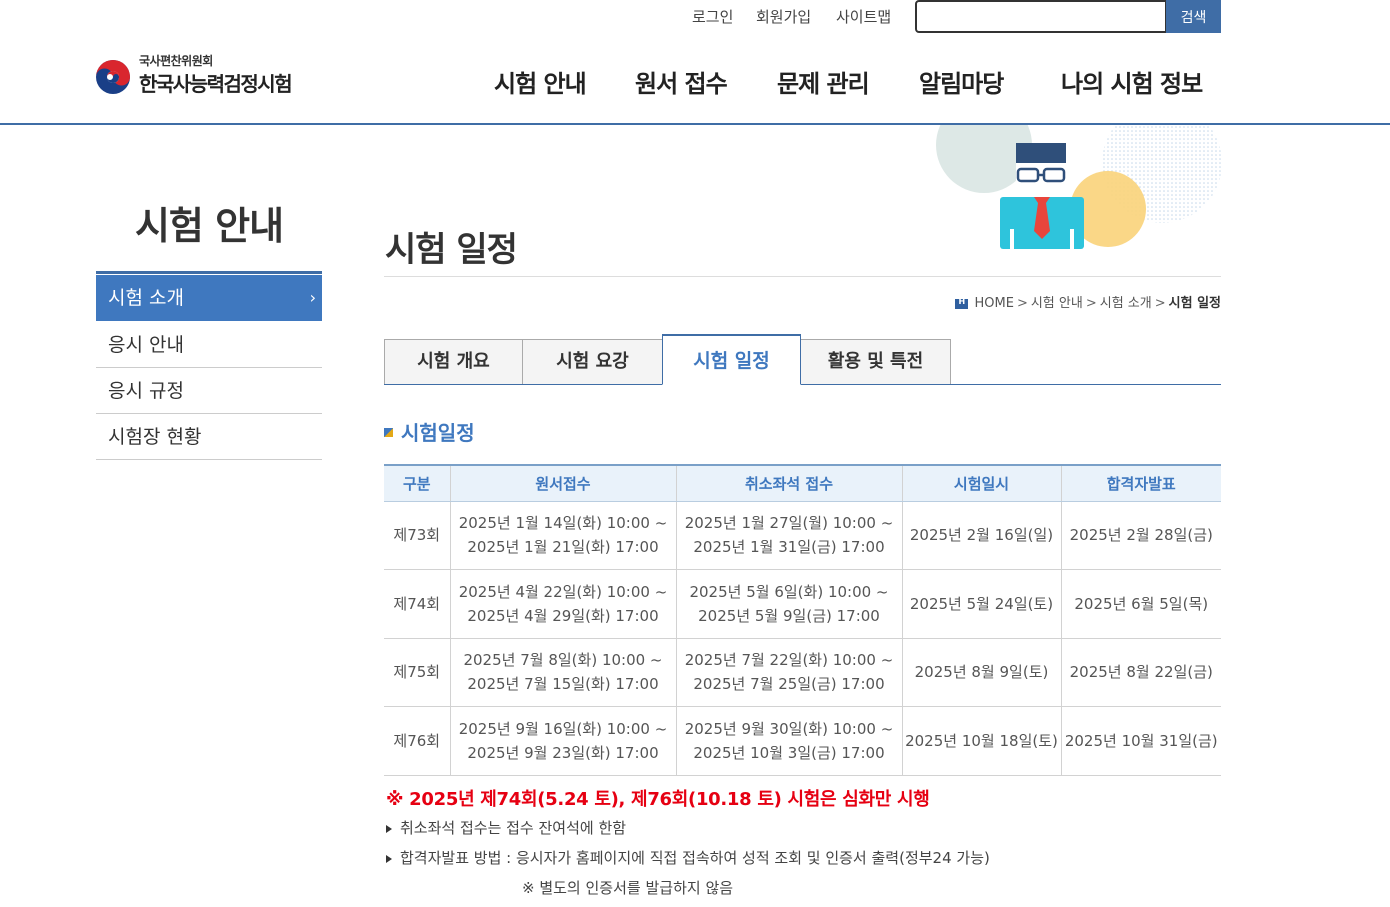  What do you see at coordinates (453, 361) in the screenshot?
I see `tab-overview: 시험 개요` at bounding box center [453, 361].